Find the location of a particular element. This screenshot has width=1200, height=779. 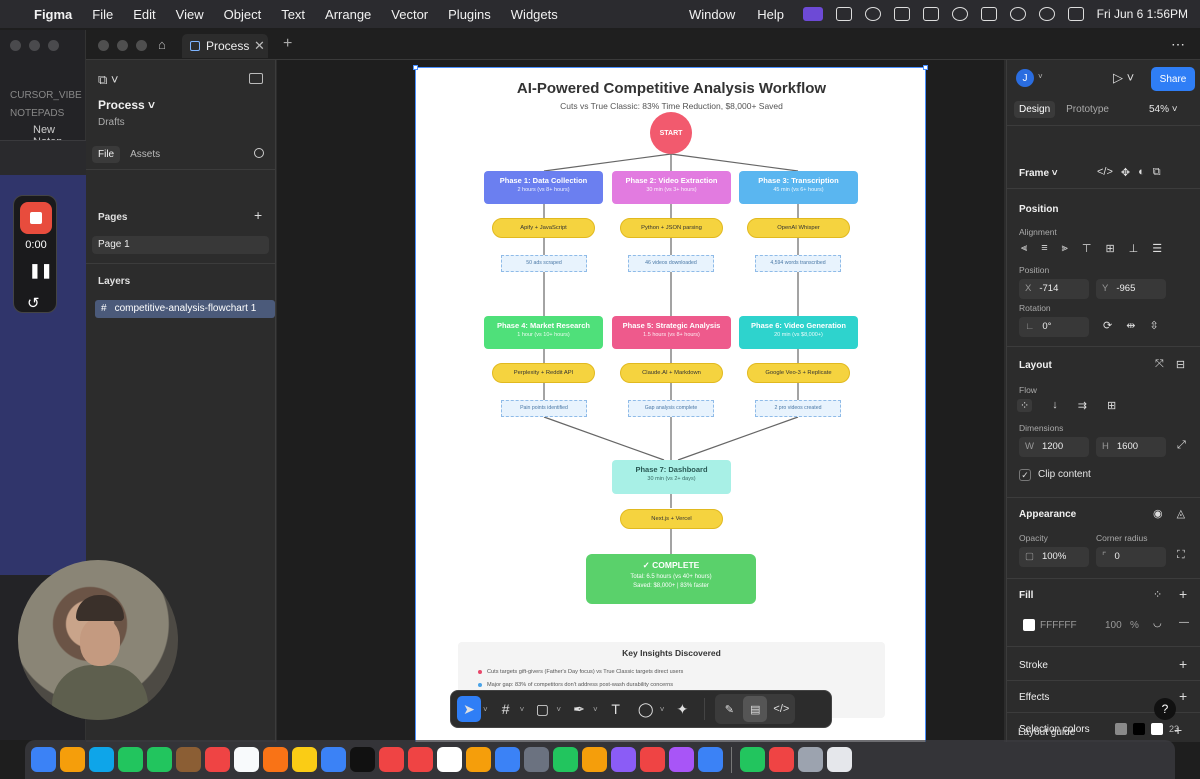

fill-hex: FFFFFF is located at coordinates (1058, 625).